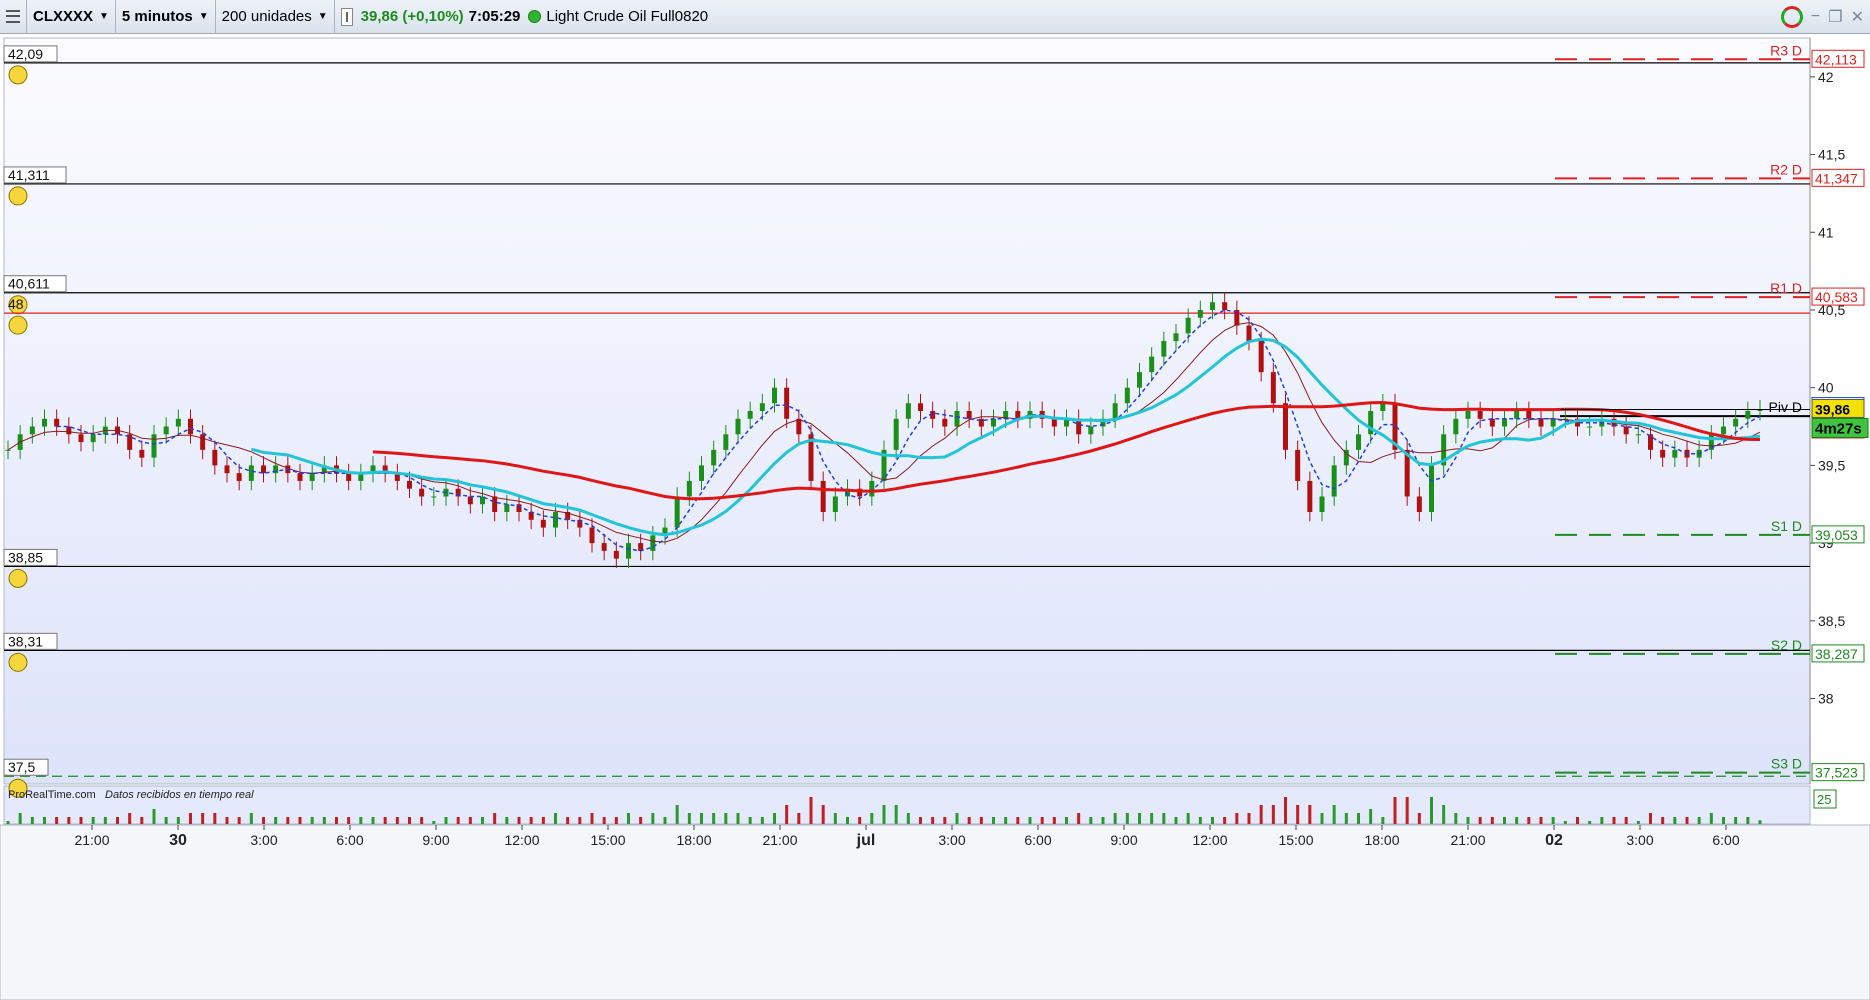  What do you see at coordinates (1832, 409) in the screenshot?
I see `current-price-label: 39,86` at bounding box center [1832, 409].